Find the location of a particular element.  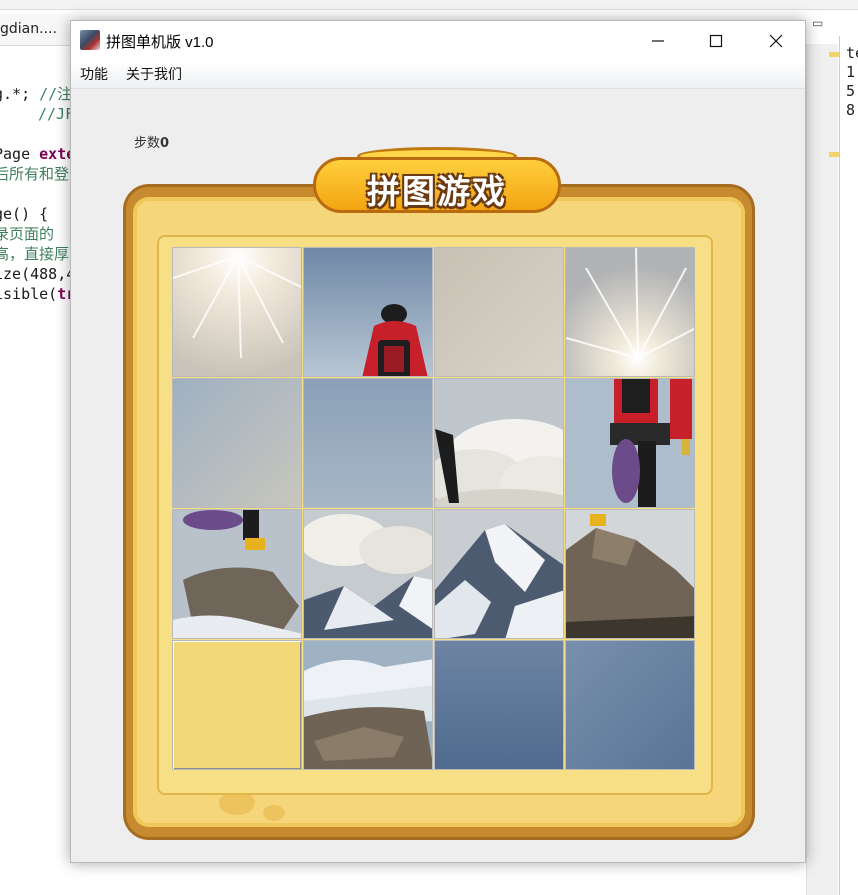

tile-image-snow-rocks is located at coordinates (368, 705).